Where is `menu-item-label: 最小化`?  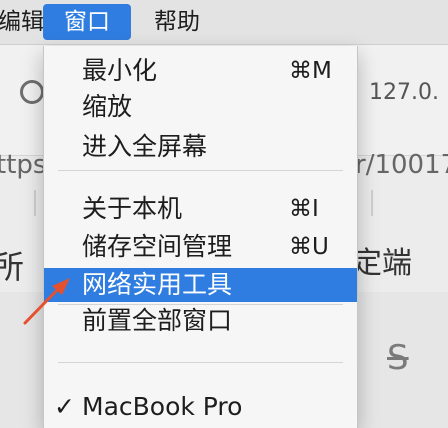 menu-item-label: 最小化 is located at coordinates (120, 70).